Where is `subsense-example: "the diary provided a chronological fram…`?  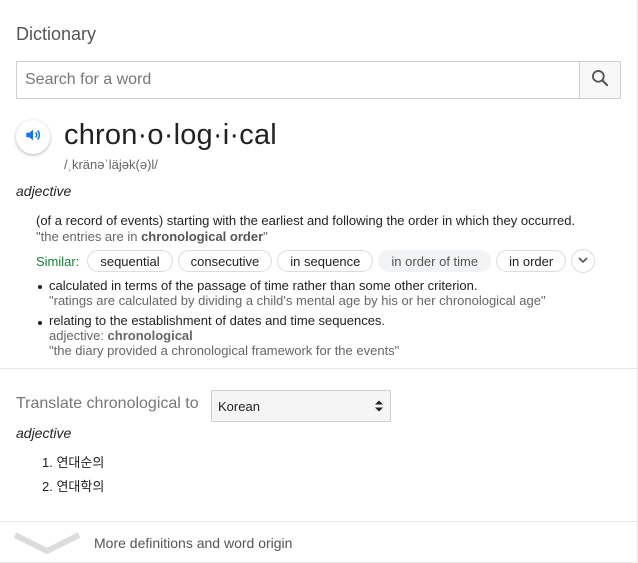
subsense-example: "the diary provided a chronological fram… is located at coordinates (224, 350).